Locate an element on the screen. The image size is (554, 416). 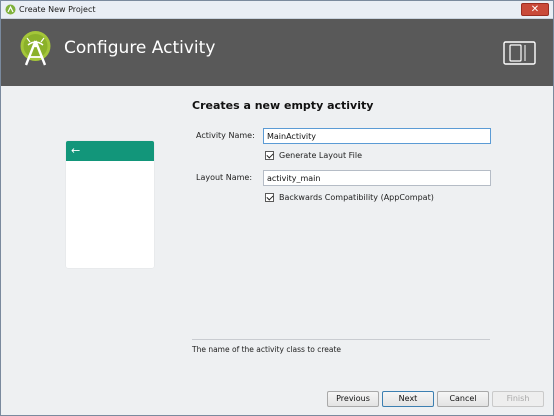
backwards-compat-label: Backwards Compatibility (AppCompat) is located at coordinates (356, 197).